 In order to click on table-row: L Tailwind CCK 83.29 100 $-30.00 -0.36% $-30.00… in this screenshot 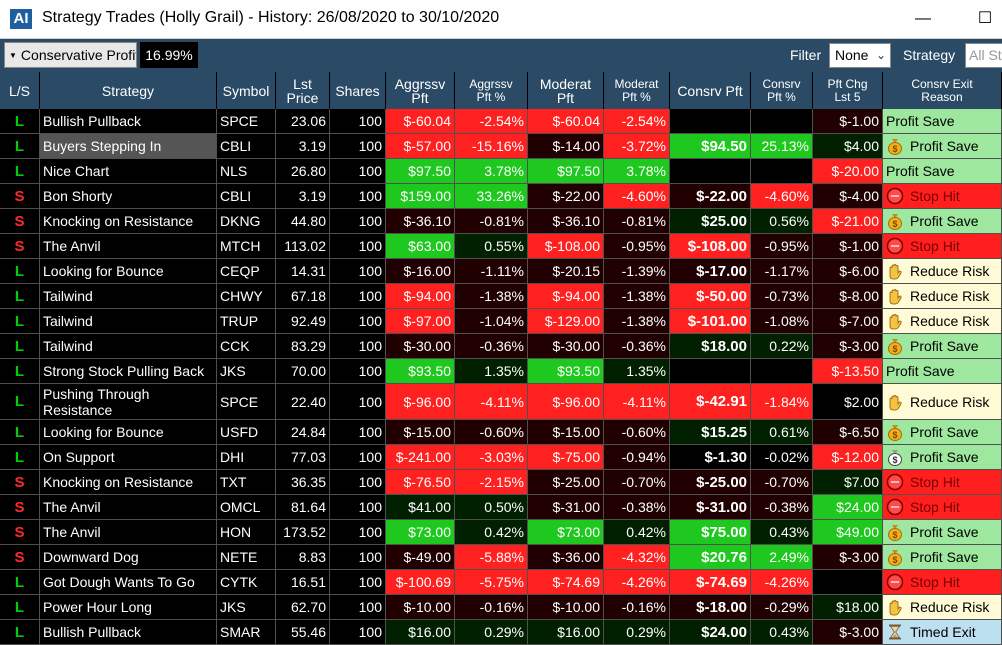, I will do `click(501, 346)`.